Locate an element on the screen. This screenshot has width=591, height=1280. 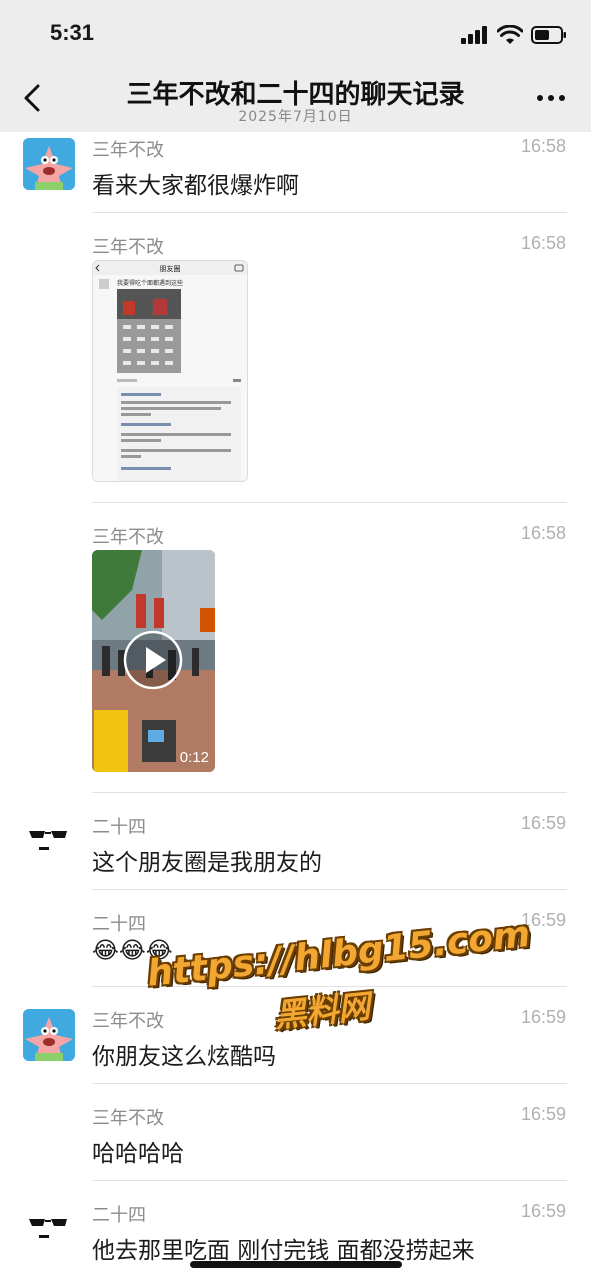
message-text: 哈哈哈哈 is located at coordinates (138, 1154).